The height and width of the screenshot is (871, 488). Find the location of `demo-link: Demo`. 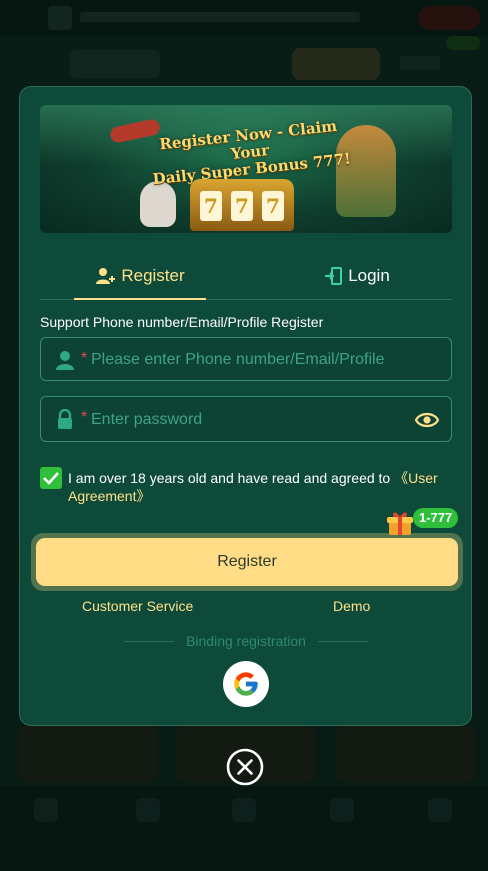

demo-link: Demo is located at coordinates (351, 606).